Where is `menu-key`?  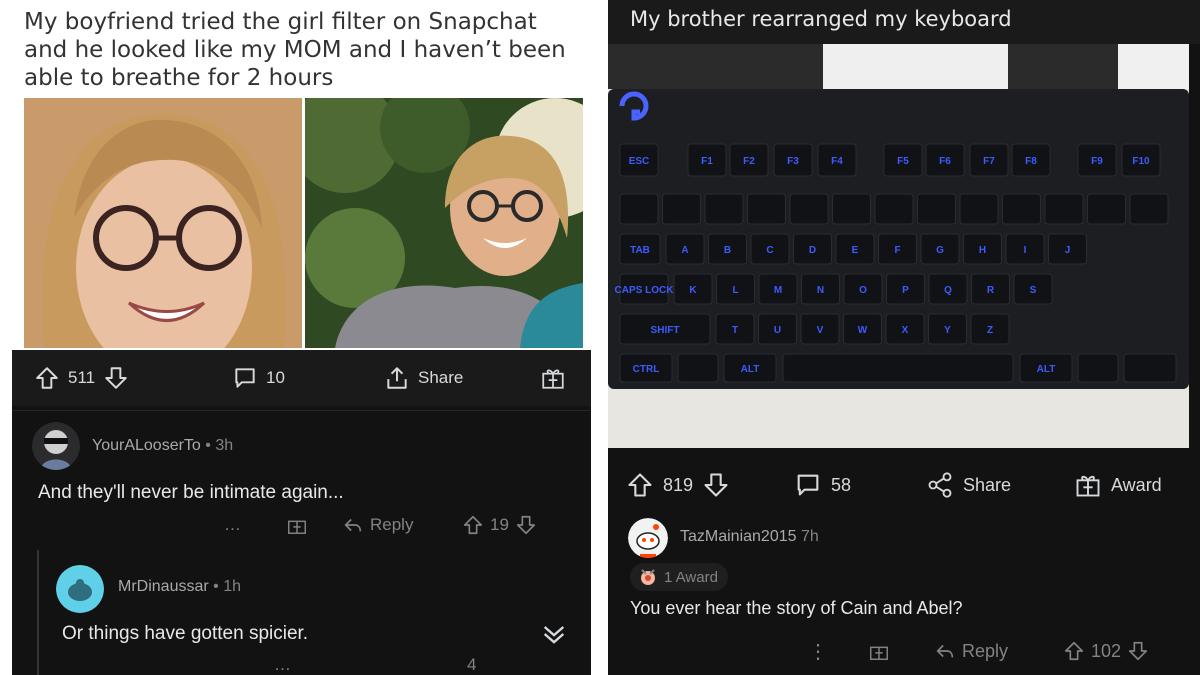 menu-key is located at coordinates (1150, 368).